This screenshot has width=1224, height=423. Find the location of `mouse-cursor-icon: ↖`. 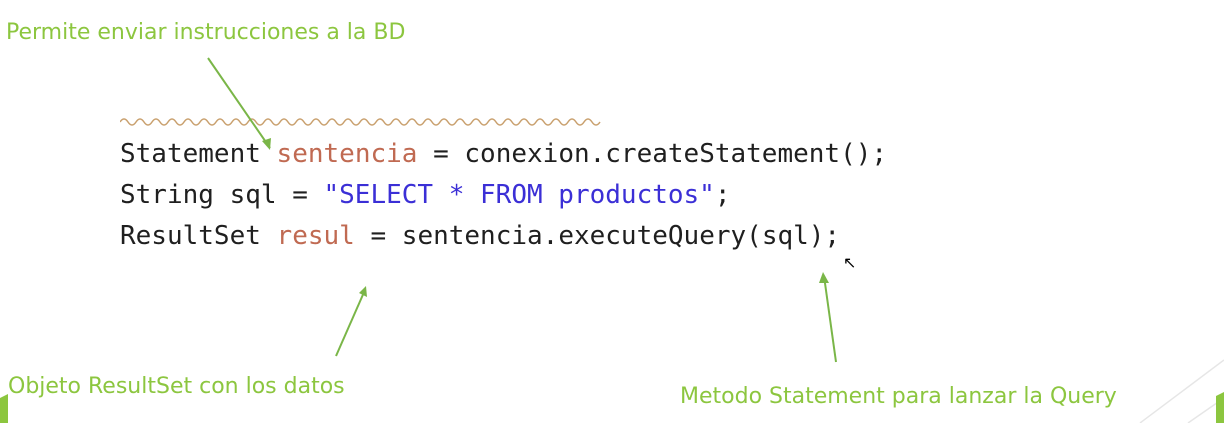

mouse-cursor-icon: ↖ is located at coordinates (850, 262).